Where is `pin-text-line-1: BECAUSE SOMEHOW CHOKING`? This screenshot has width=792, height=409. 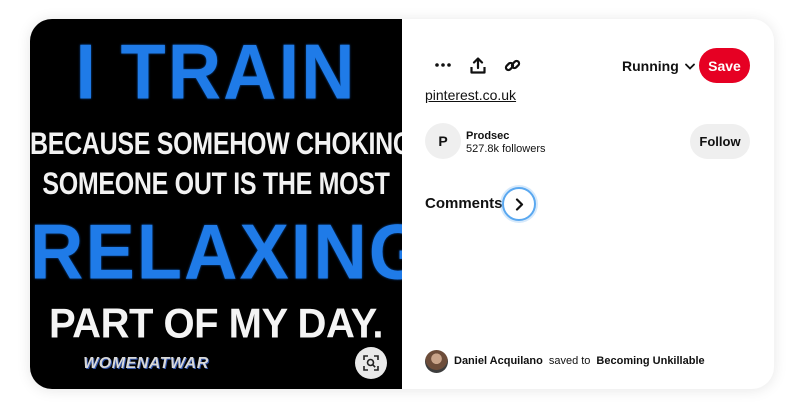 pin-text-line-1: BECAUSE SOMEHOW CHOKING is located at coordinates (216, 144).